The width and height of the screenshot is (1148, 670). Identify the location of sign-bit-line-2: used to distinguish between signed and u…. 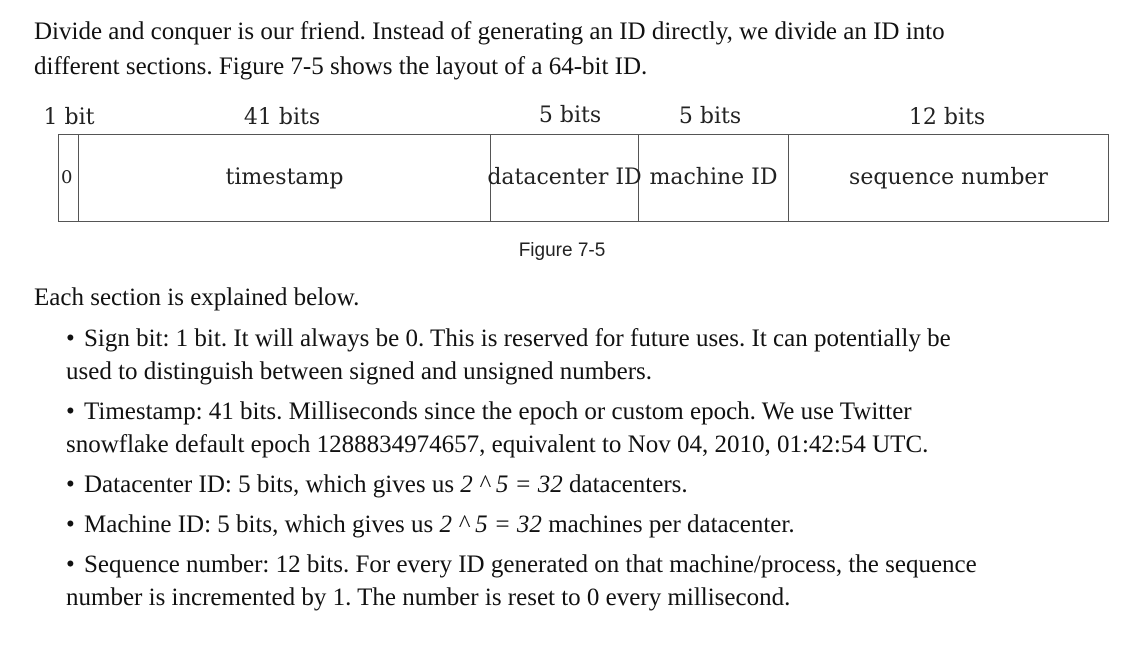
(359, 371).